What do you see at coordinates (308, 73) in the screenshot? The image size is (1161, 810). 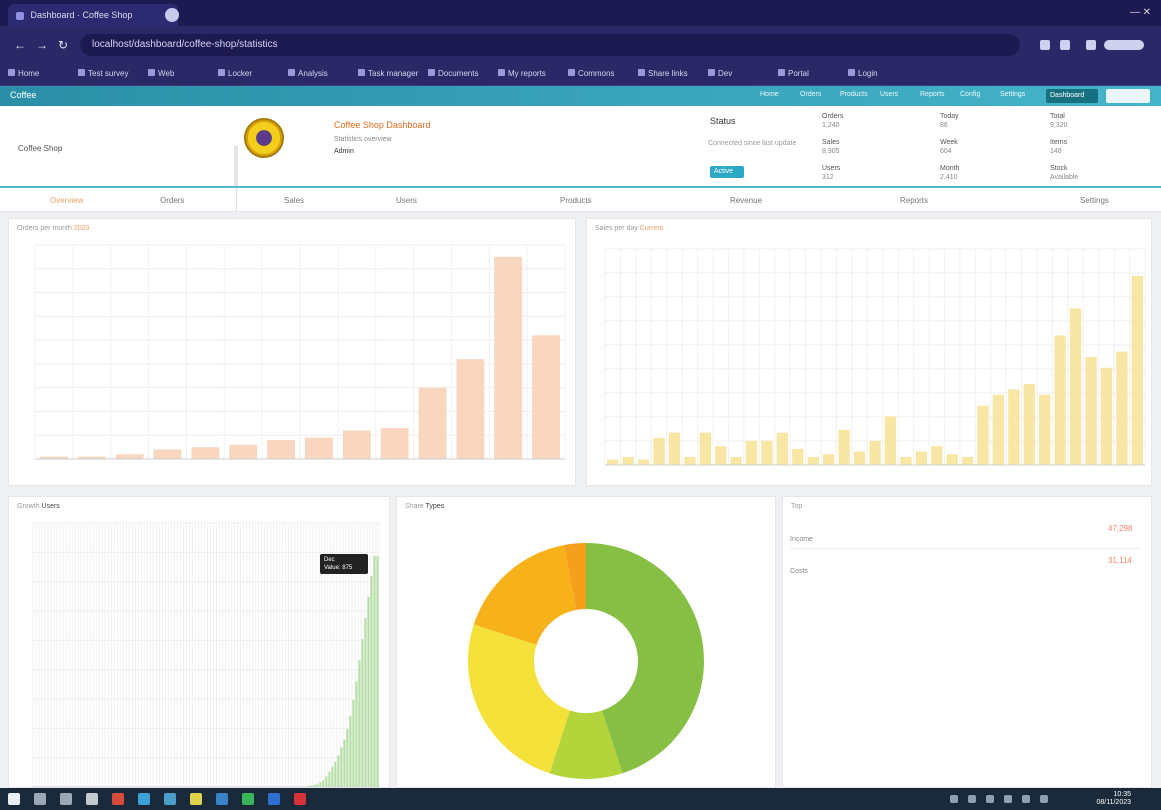 I see `bookmark-item: Analysis` at bounding box center [308, 73].